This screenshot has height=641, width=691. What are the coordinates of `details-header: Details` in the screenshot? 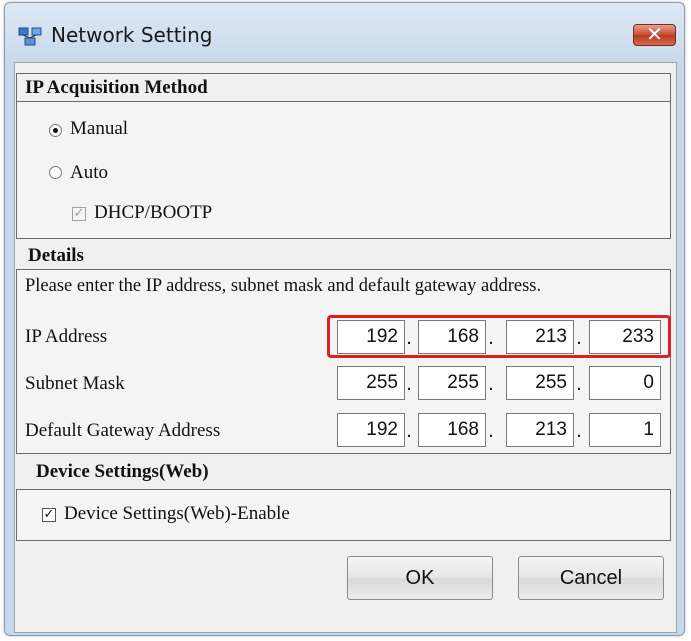 It's located at (56, 255).